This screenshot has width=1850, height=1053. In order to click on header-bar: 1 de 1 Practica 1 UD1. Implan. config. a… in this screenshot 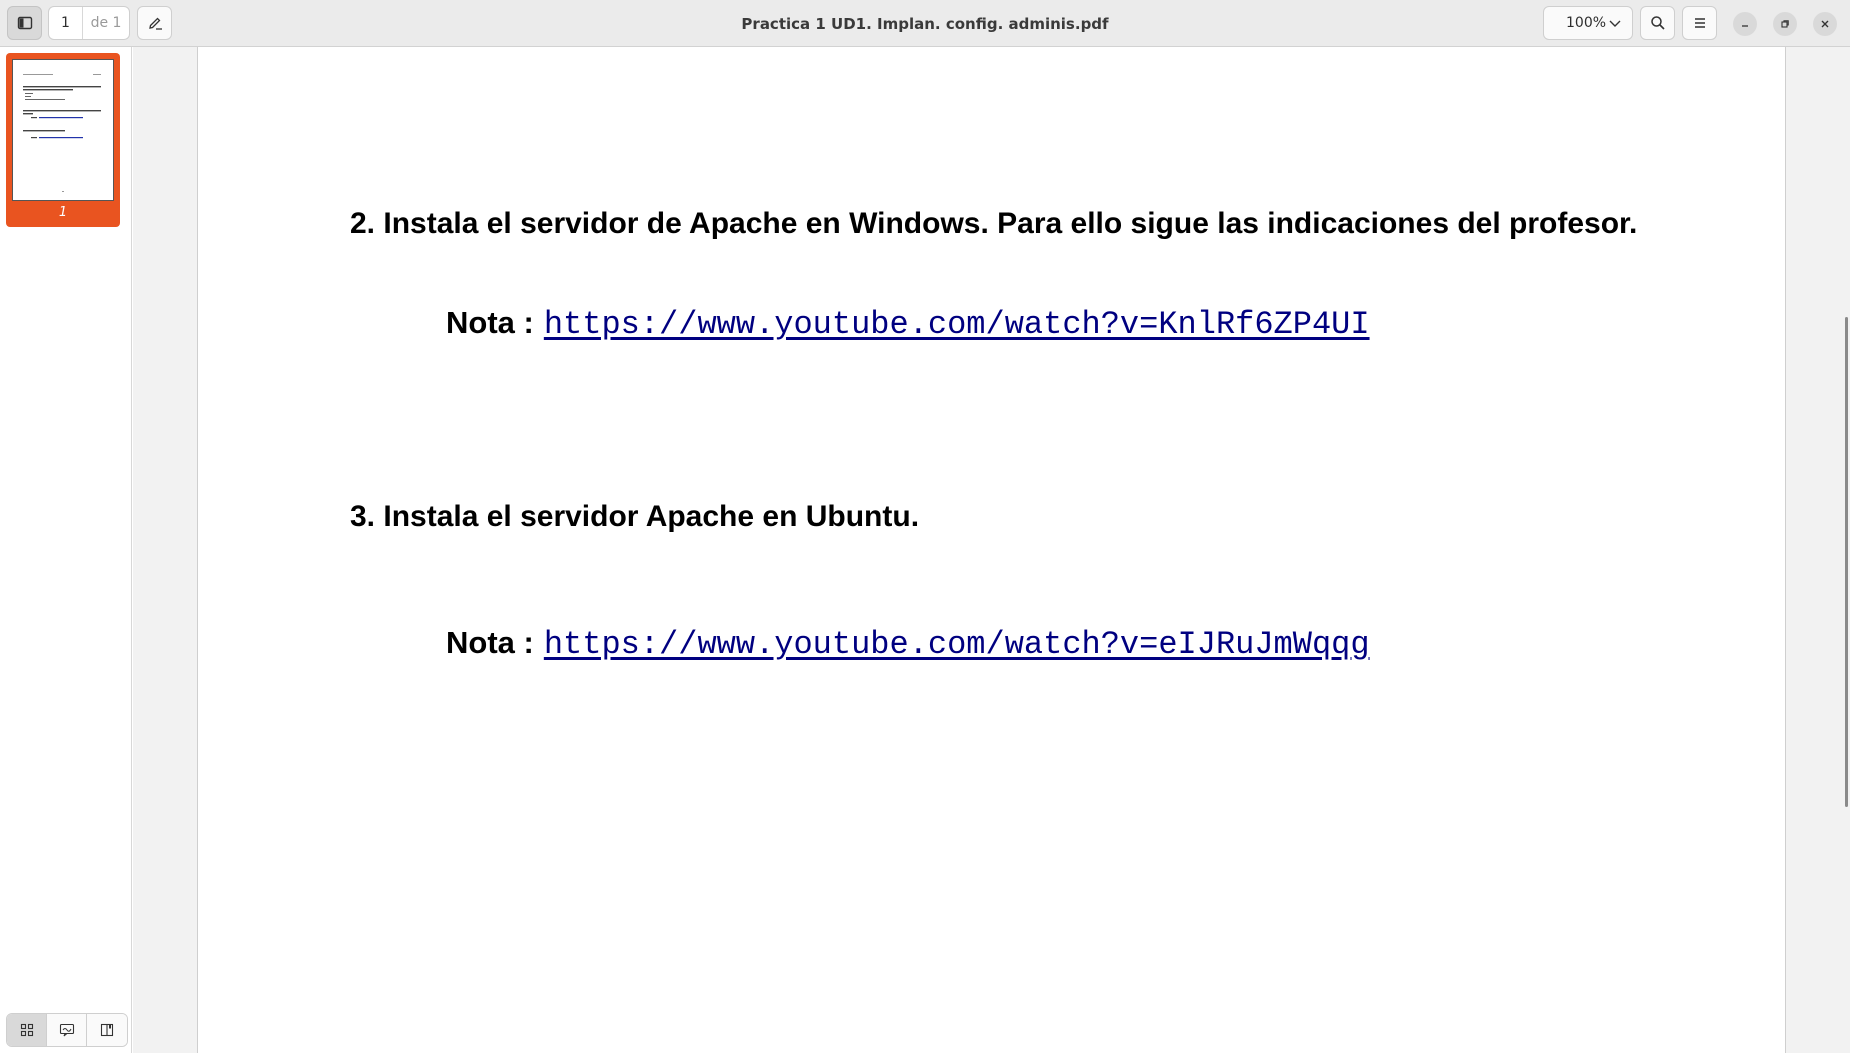, I will do `click(925, 23)`.